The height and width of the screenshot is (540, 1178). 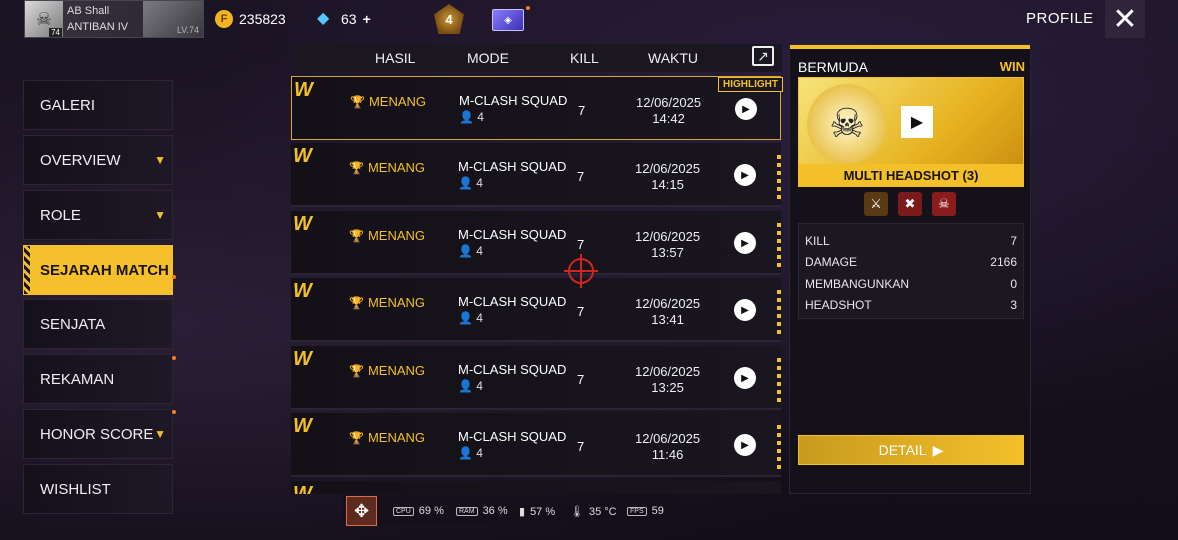 I want to click on time-cell: 12/06/2025 13:57, so click(x=667, y=245).